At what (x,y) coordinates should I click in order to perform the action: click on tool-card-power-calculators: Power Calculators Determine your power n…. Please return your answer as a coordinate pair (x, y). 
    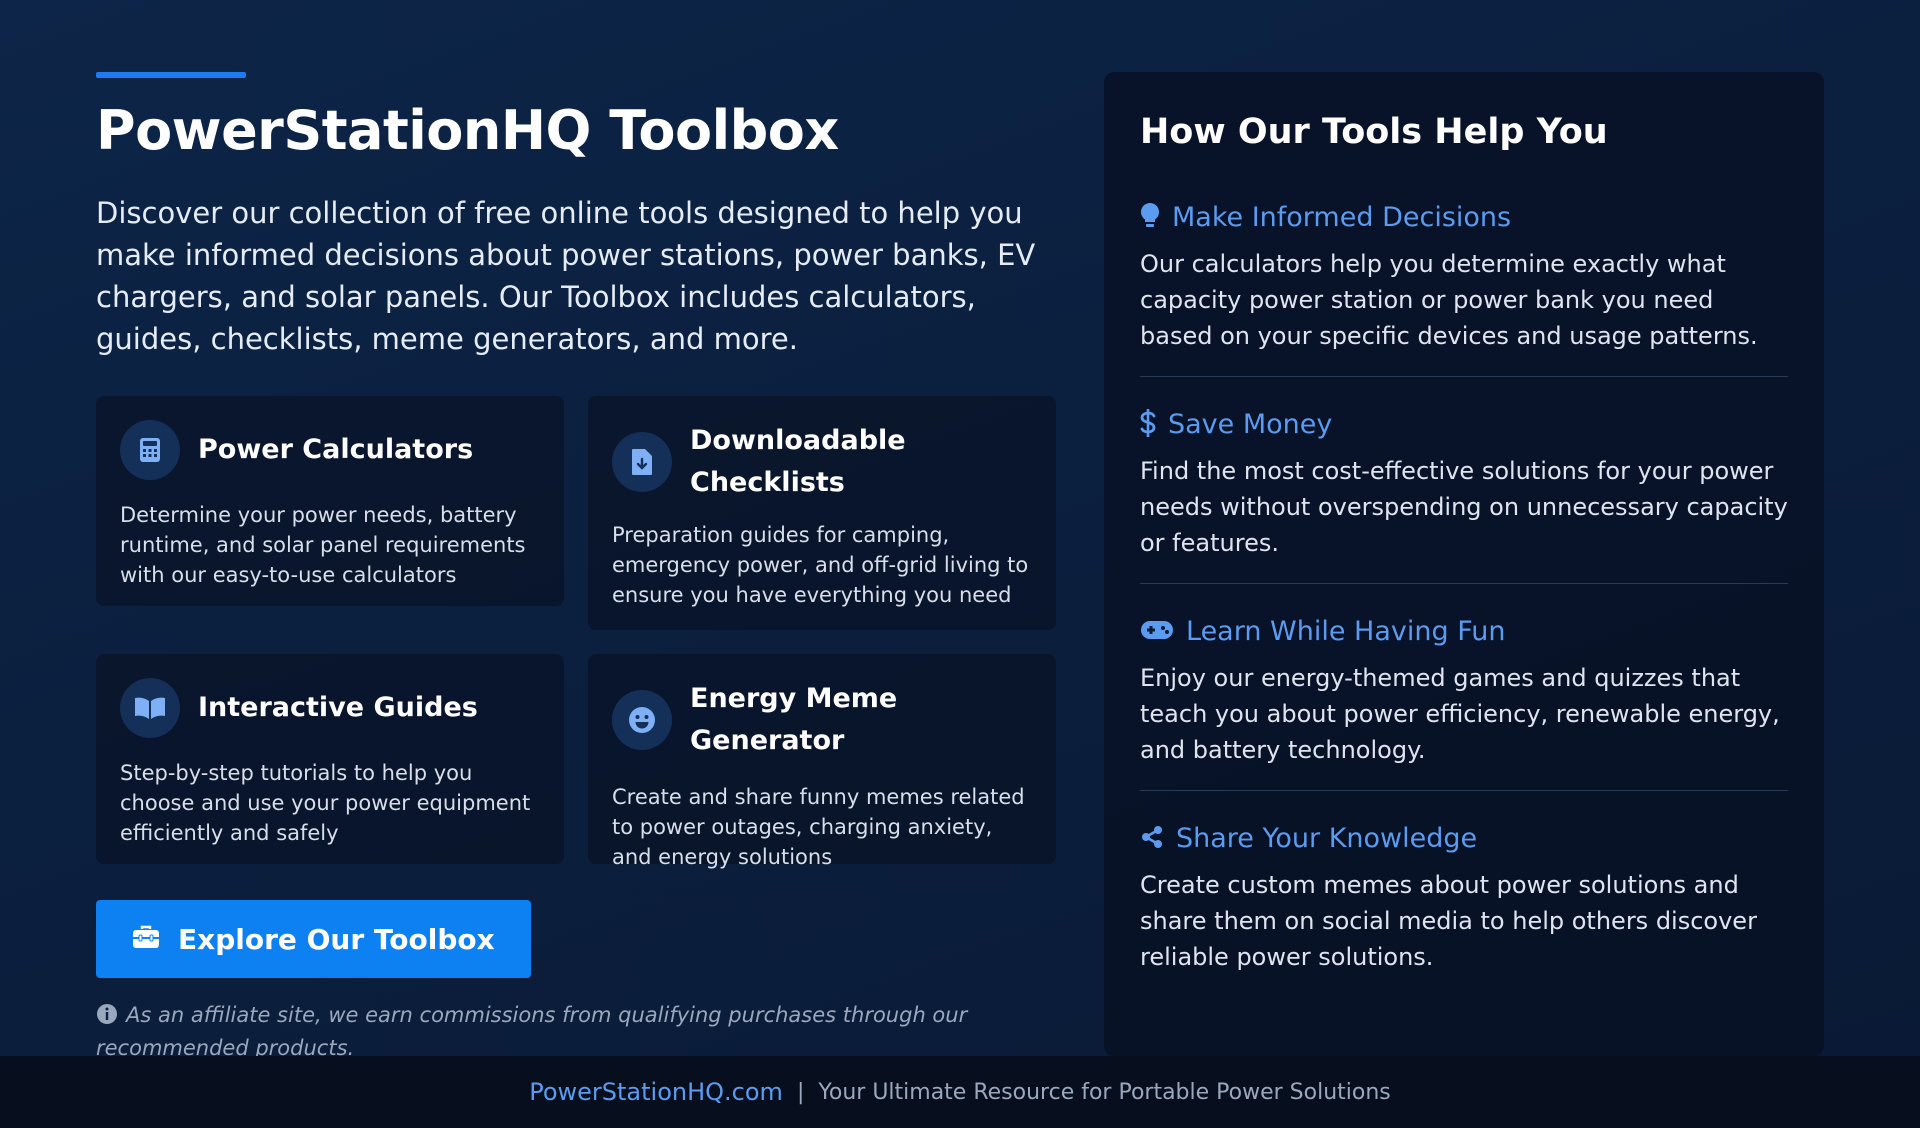
    Looking at the image, I should click on (330, 501).